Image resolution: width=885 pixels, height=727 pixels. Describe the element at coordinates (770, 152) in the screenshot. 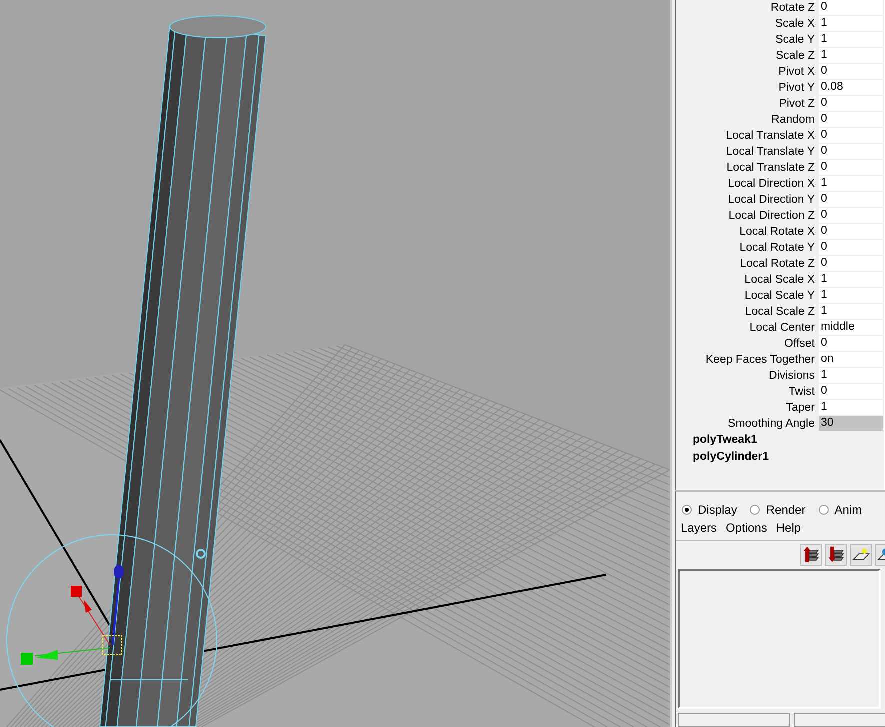

I see `attribute-label: Local Translate Y` at that location.